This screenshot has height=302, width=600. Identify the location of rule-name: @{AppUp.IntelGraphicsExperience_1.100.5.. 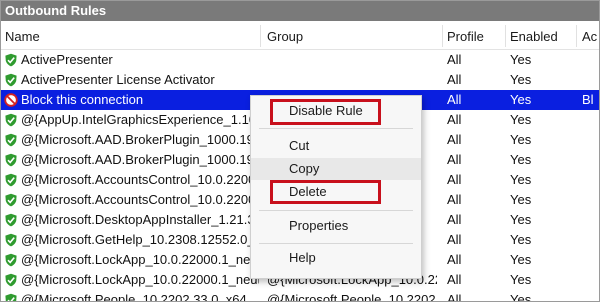
(140, 119).